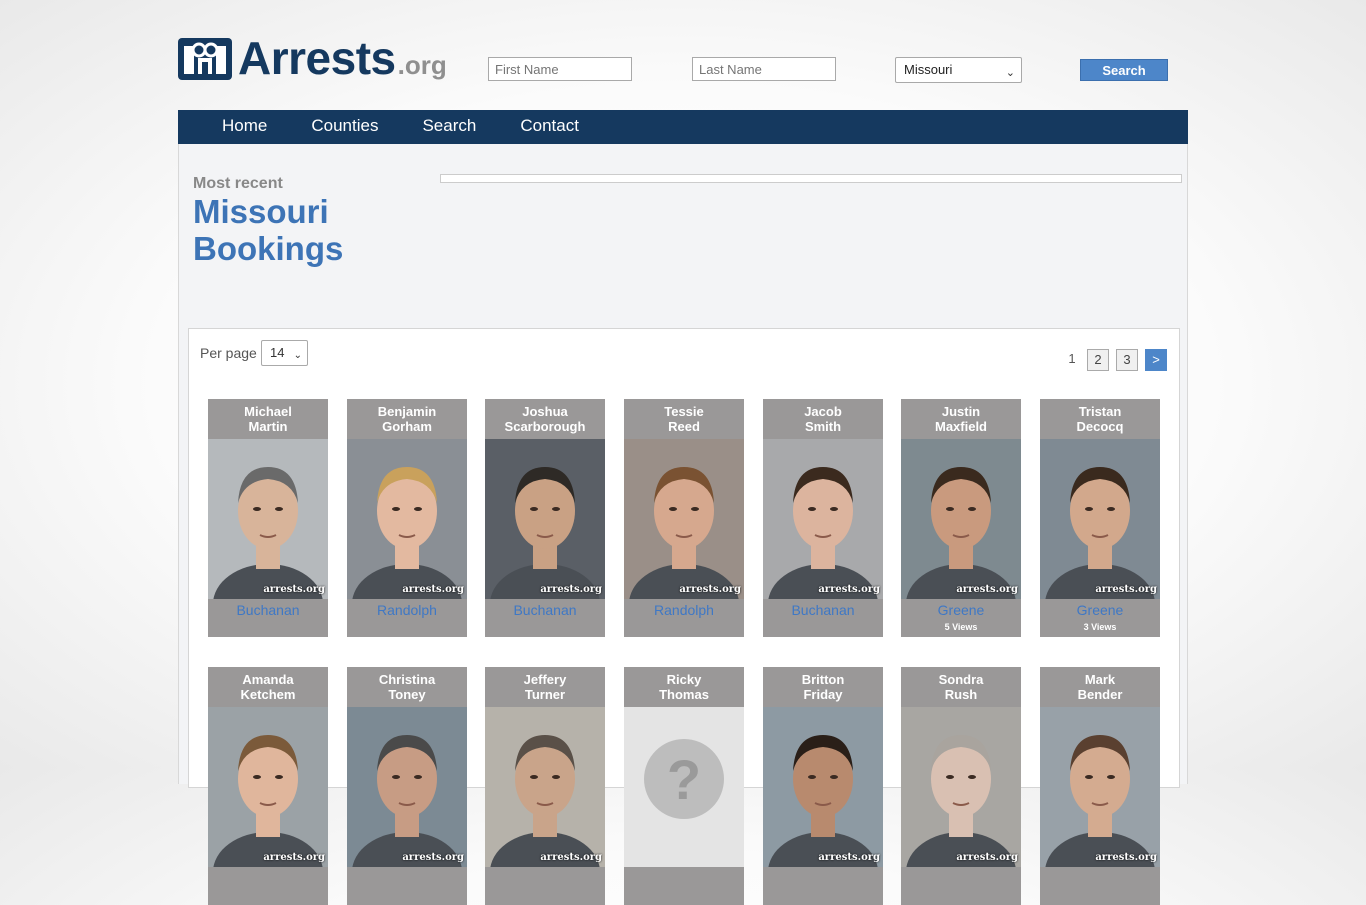 This screenshot has width=1366, height=905. Describe the element at coordinates (1072, 358) in the screenshot. I see `page-1-current: 1` at that location.